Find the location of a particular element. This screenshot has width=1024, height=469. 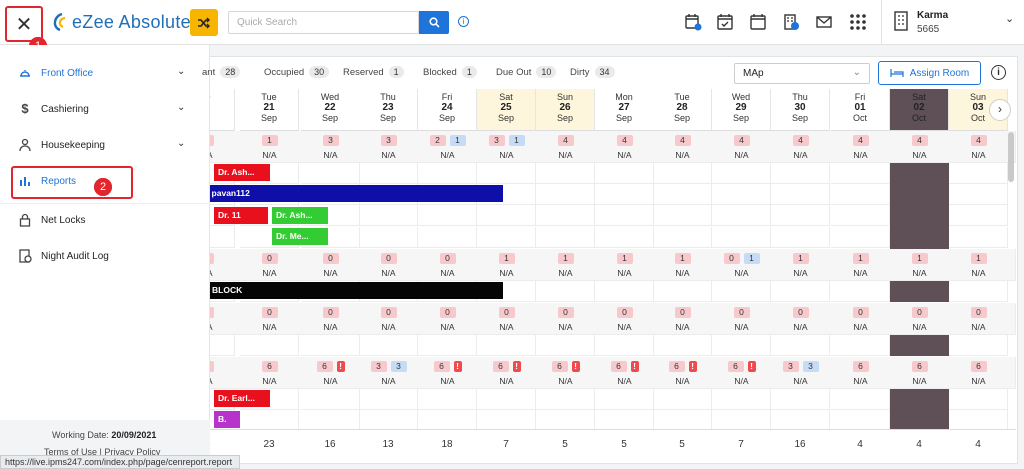

date-header: Tue 21 Sep is located at coordinates (269, 110).